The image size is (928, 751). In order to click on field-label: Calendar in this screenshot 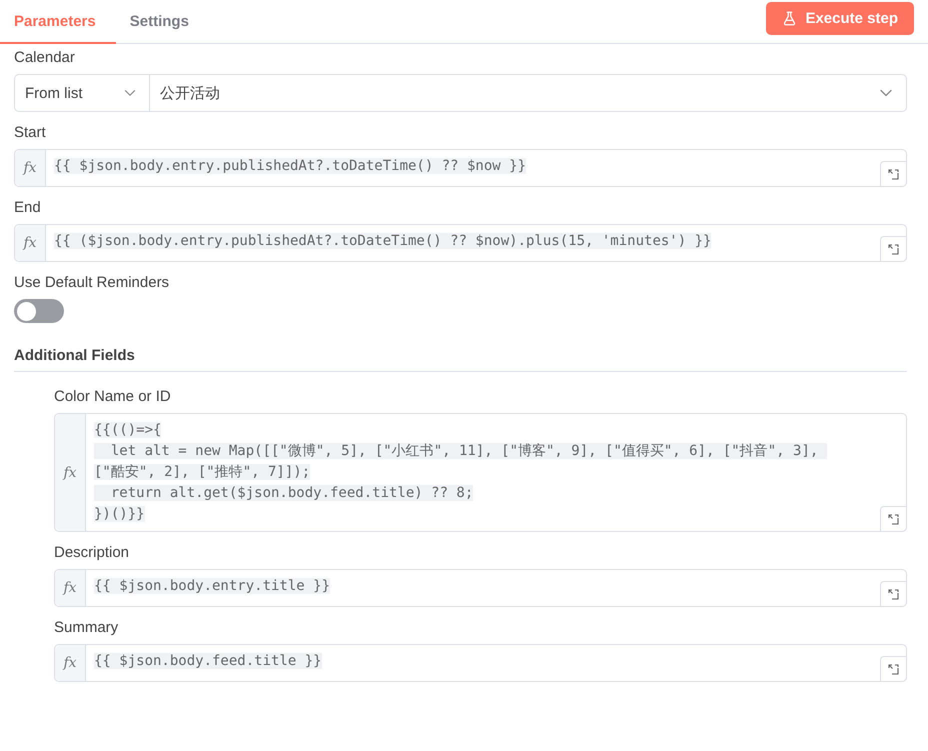, I will do `click(45, 57)`.